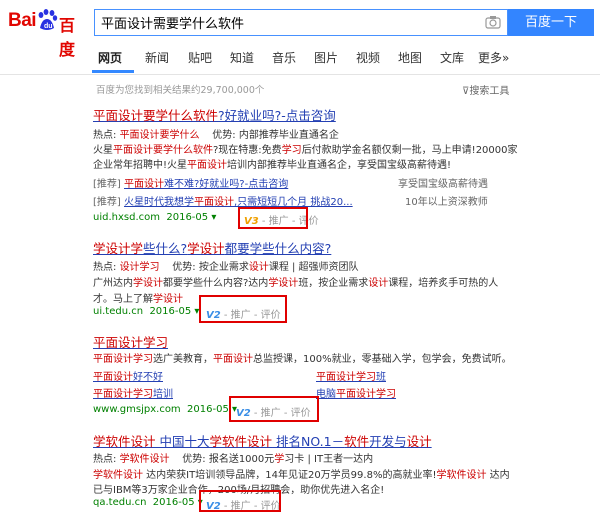  Describe the element at coordinates (130, 341) in the screenshot. I see `result-title: 平面设计学习` at that location.